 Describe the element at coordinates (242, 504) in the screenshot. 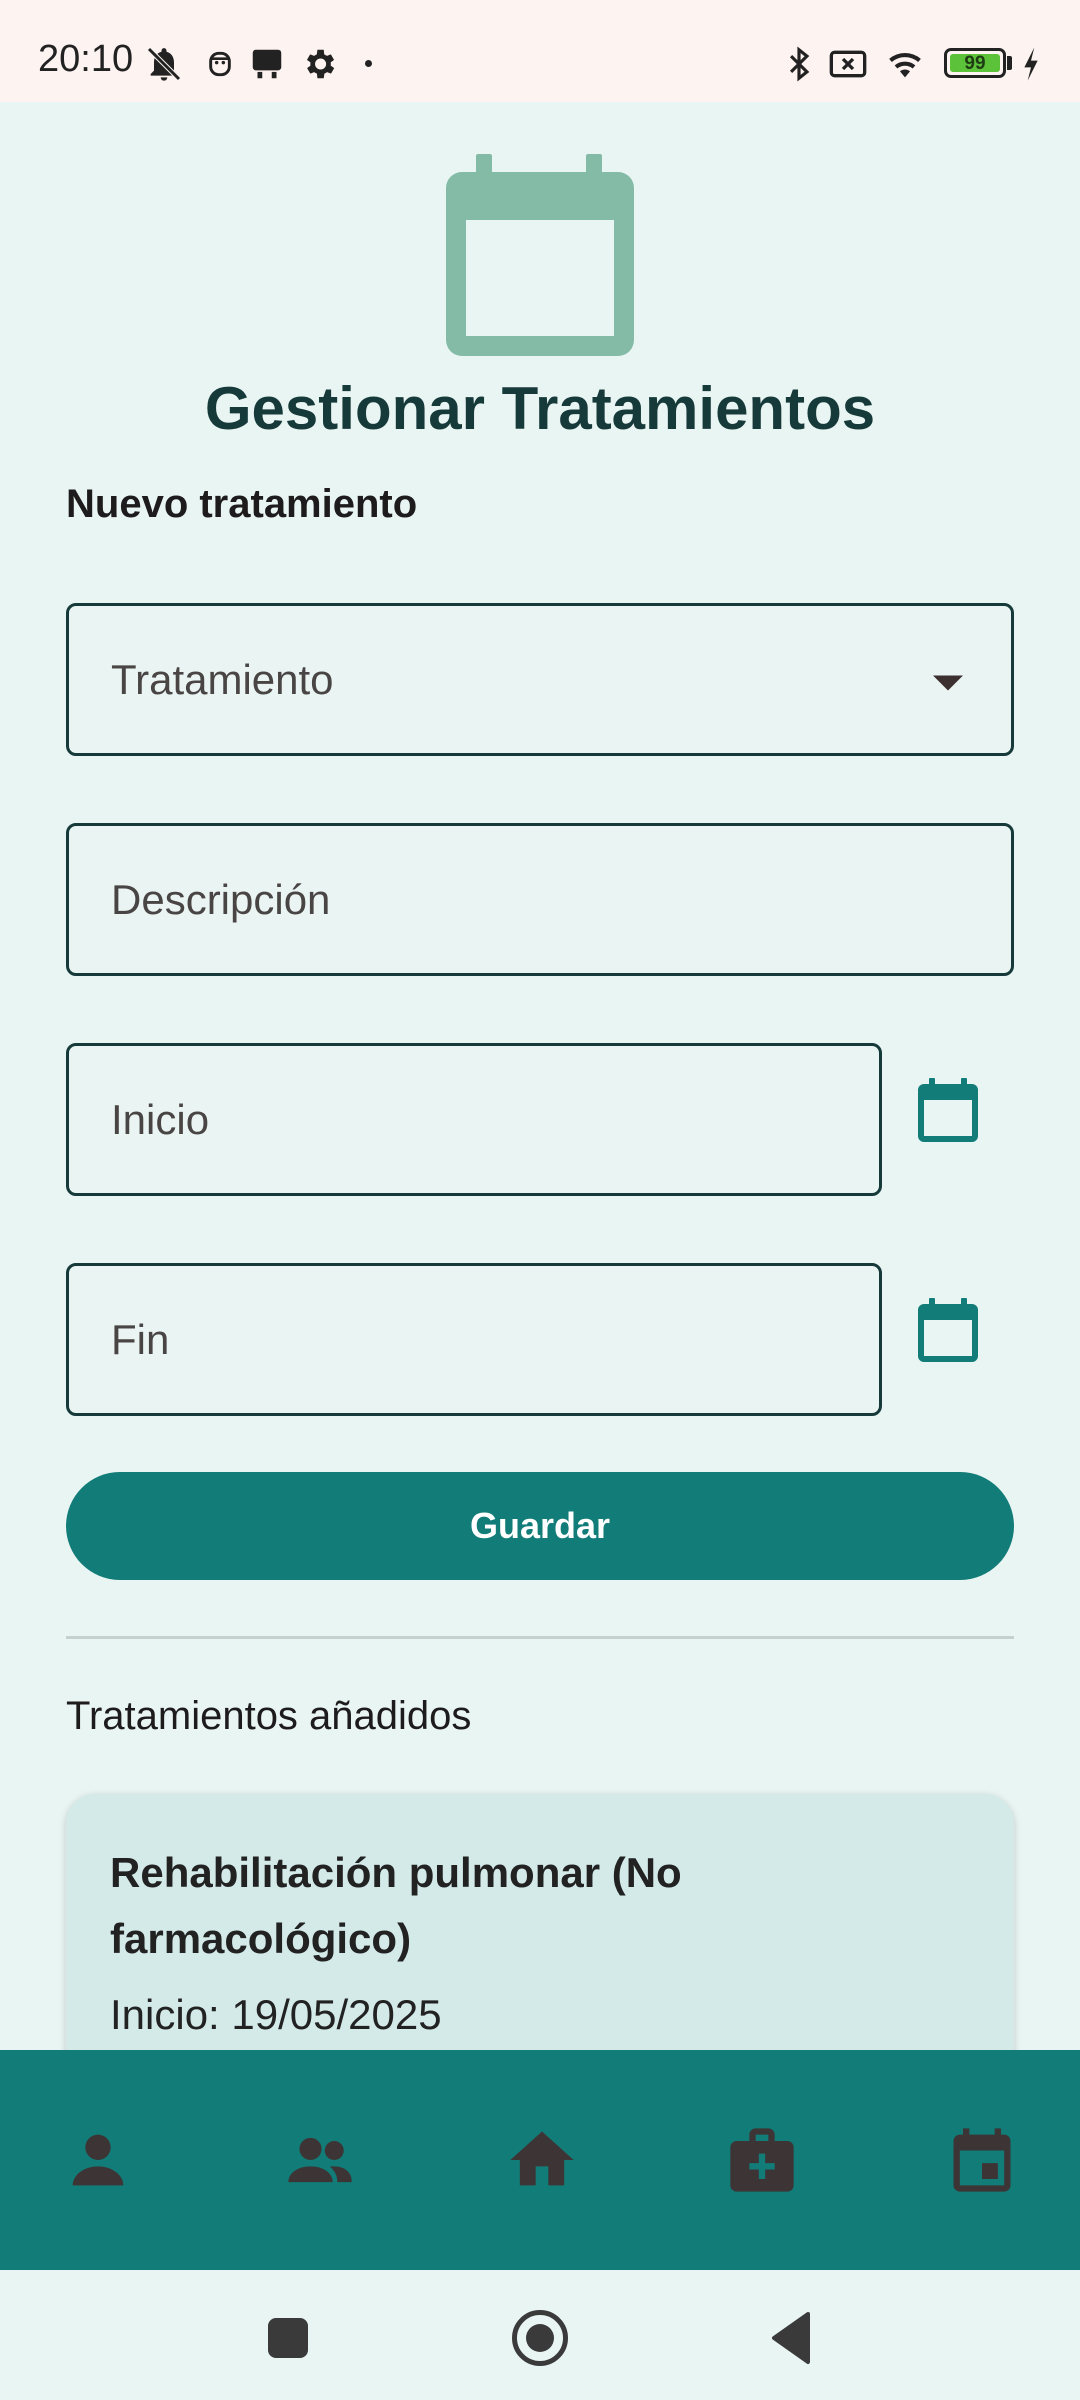

I see `new-treatment-heading: Nuevo tratamiento` at that location.